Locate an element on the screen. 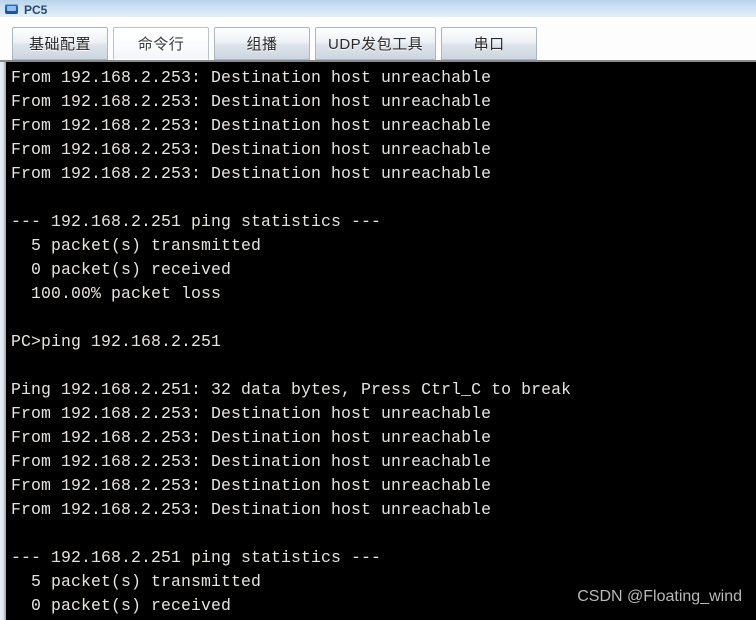  tab-basic-config-label: 基础配置 is located at coordinates (59, 44).